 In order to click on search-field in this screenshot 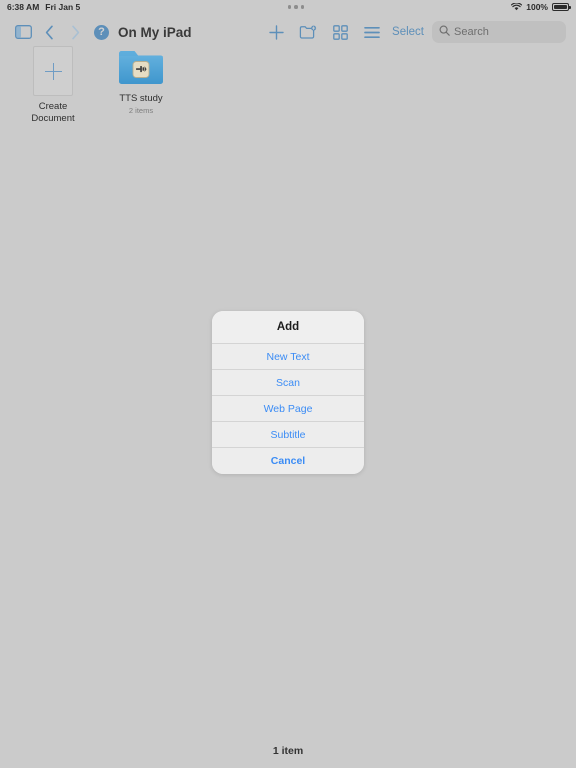, I will do `click(499, 32)`.